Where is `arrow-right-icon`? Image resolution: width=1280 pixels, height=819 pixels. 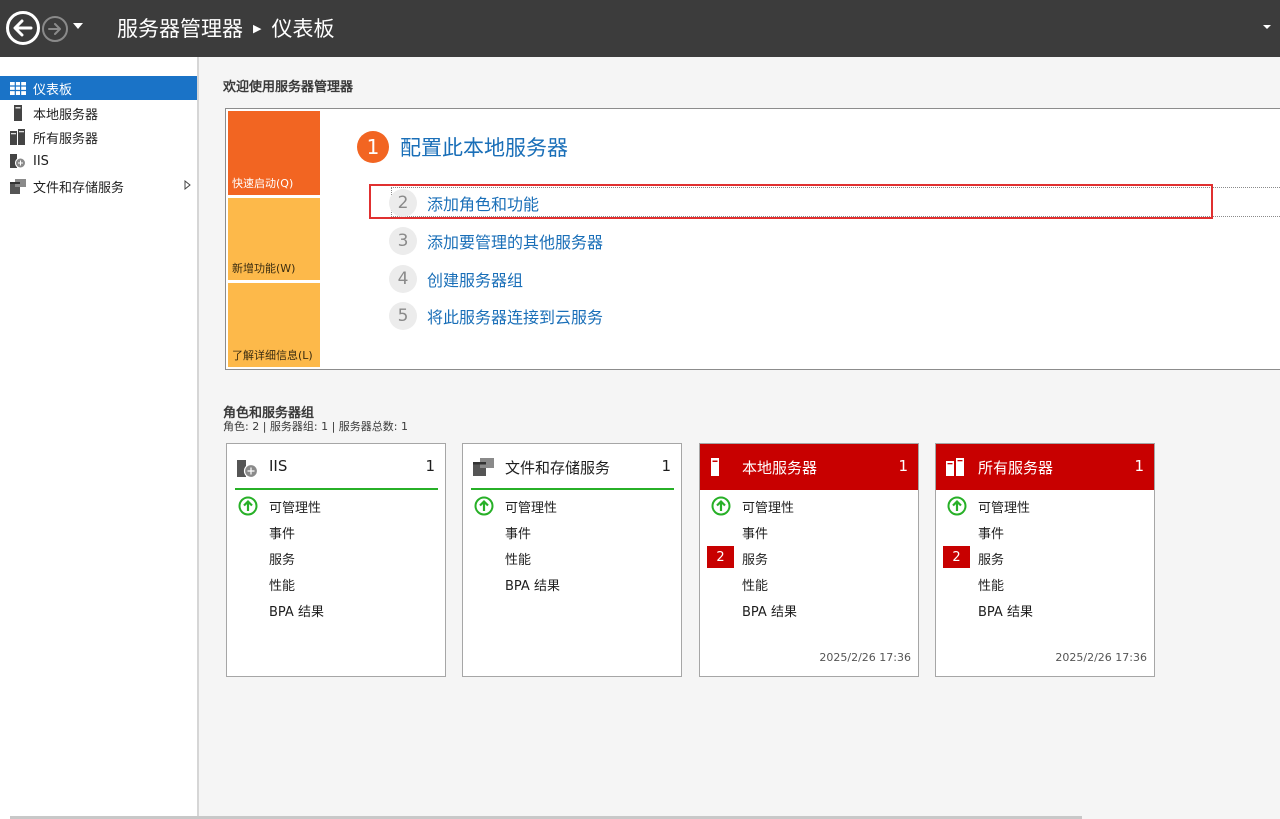 arrow-right-icon is located at coordinates (54, 29).